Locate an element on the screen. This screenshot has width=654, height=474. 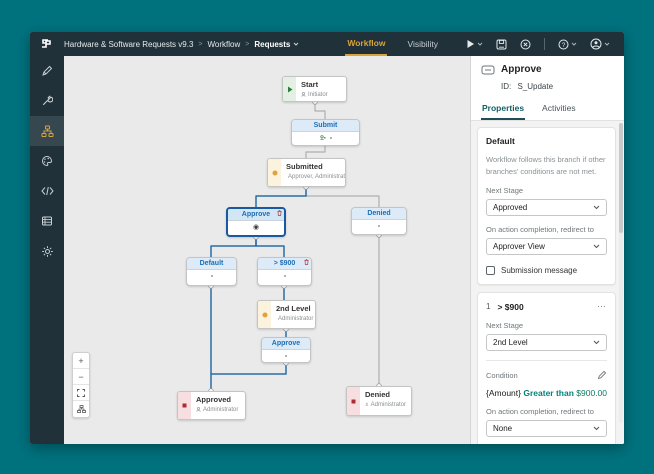
panel-header: Approve ID: S_Update is located at coordinates (547, 73).